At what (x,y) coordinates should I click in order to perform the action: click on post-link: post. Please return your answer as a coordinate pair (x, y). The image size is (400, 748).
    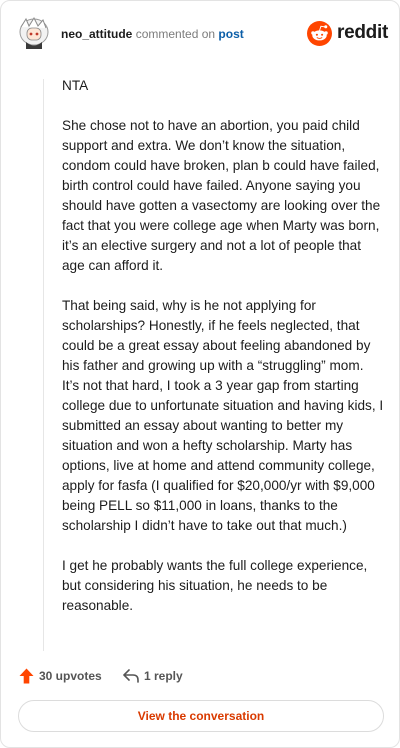
    Looking at the image, I should click on (230, 34).